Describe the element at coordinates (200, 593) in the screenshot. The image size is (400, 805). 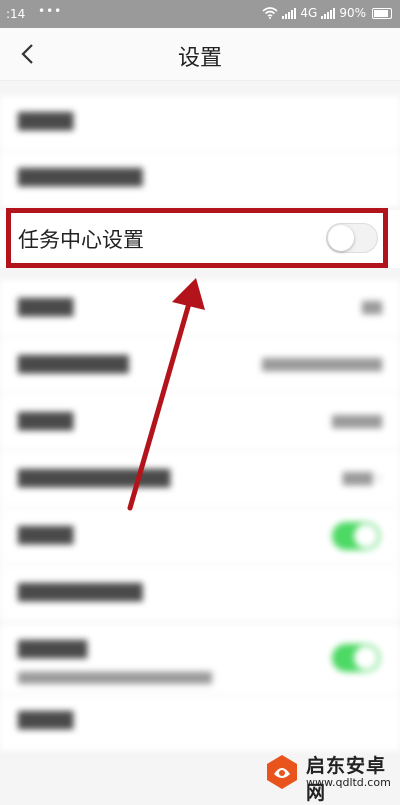
I see `settings-row-9: ▇▇▇▇▇▇▇▇▇` at that location.